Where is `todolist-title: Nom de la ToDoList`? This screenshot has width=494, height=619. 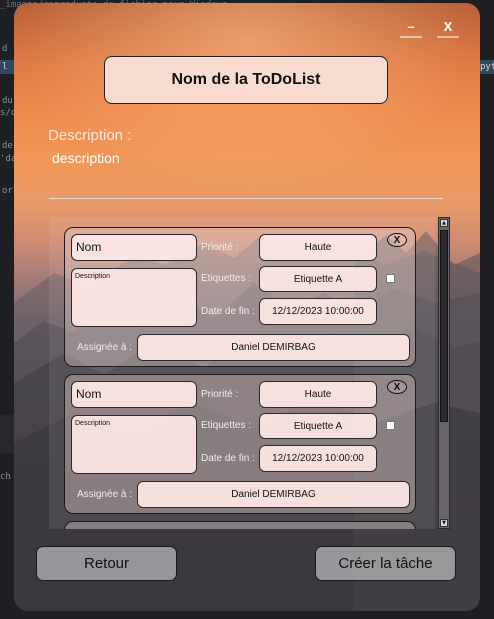 todolist-title: Nom de la ToDoList is located at coordinates (246, 80).